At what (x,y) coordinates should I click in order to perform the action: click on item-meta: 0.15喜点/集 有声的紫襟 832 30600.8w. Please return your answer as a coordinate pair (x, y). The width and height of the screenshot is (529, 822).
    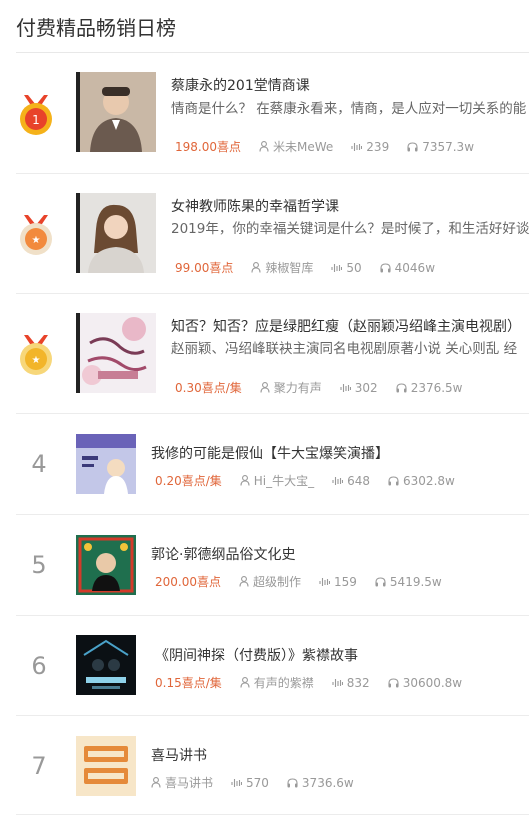
    Looking at the image, I should click on (317, 682).